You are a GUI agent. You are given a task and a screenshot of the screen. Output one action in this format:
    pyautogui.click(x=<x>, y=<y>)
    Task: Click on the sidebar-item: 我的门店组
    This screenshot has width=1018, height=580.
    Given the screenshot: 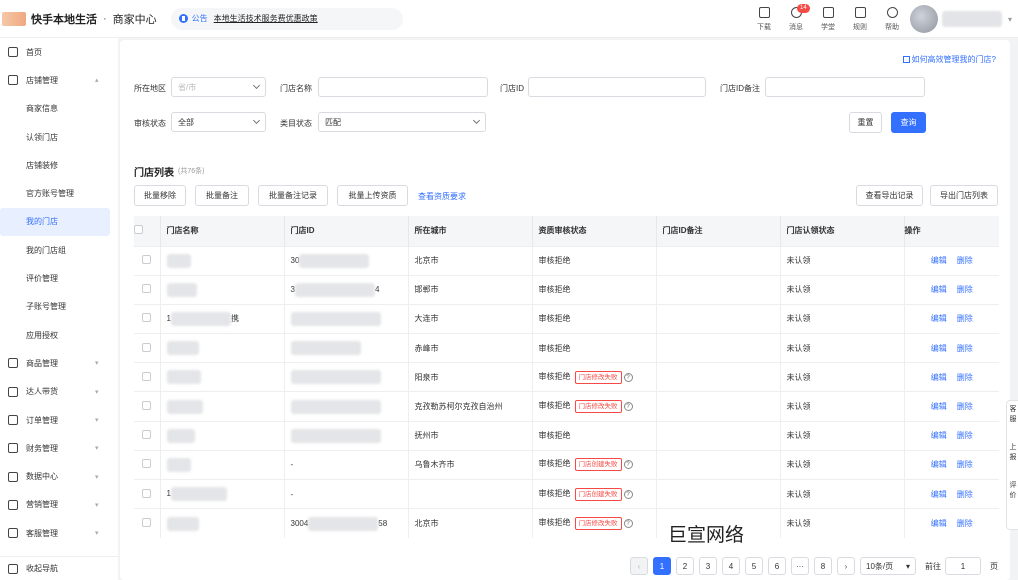 What is the action you would take?
    pyautogui.click(x=59, y=250)
    